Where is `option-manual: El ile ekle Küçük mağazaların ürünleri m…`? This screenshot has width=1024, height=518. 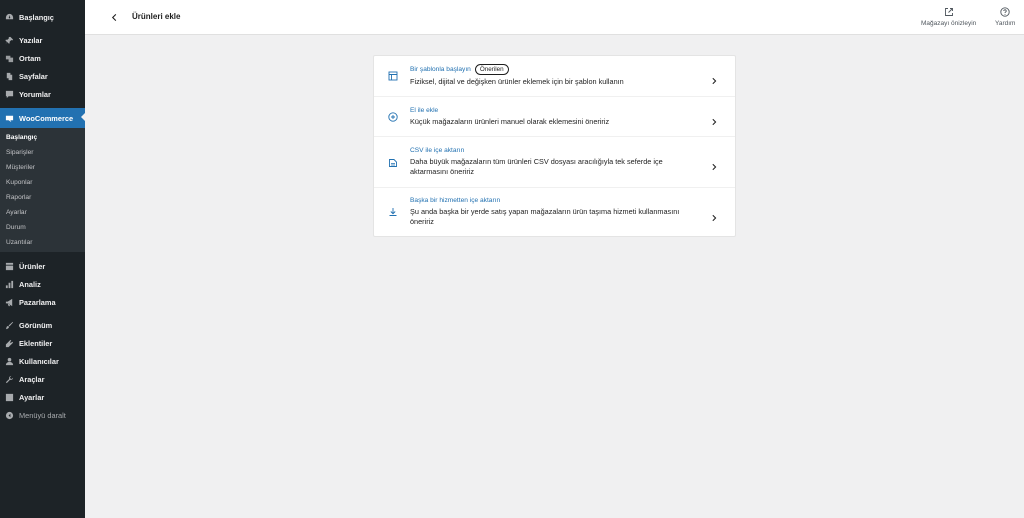 option-manual: El ile ekle Küçük mağazaların ürünleri m… is located at coordinates (554, 117).